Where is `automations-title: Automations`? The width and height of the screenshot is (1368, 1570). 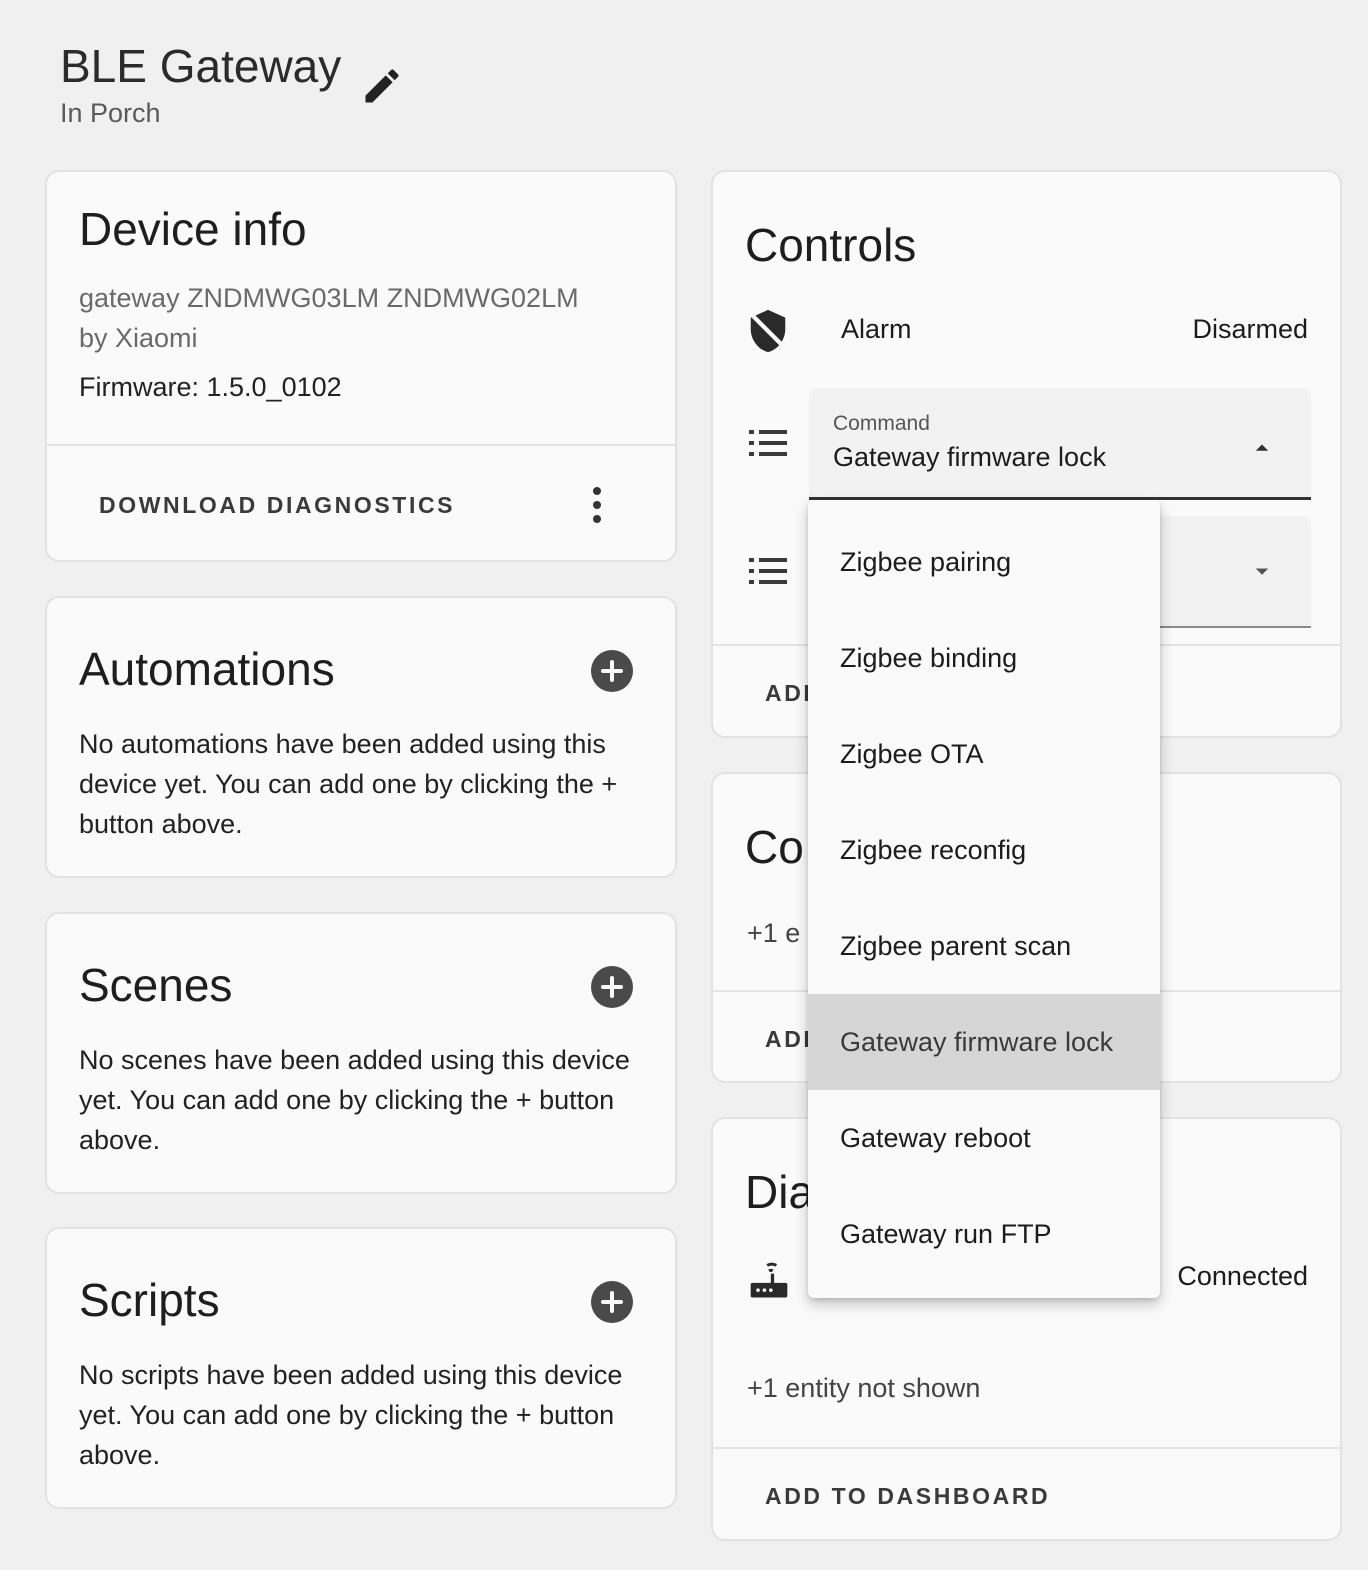 automations-title: Automations is located at coordinates (207, 669).